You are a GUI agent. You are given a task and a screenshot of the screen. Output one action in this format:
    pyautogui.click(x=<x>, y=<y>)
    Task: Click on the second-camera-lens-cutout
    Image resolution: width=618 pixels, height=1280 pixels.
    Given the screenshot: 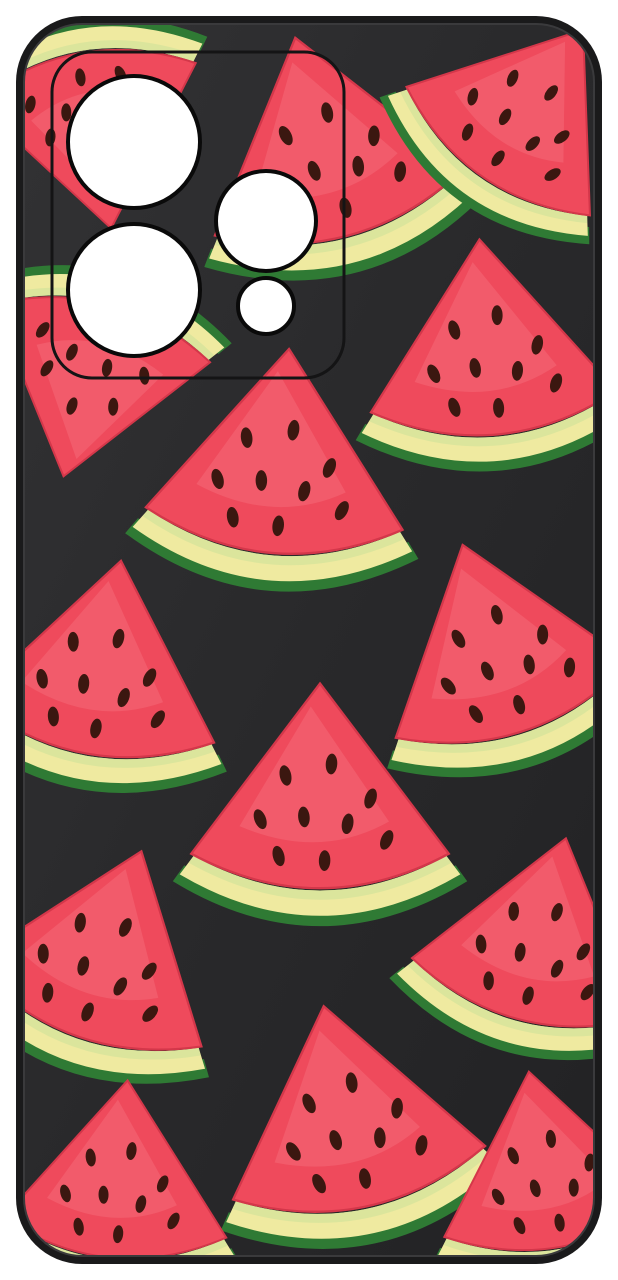 What is the action you would take?
    pyautogui.click(x=134, y=290)
    